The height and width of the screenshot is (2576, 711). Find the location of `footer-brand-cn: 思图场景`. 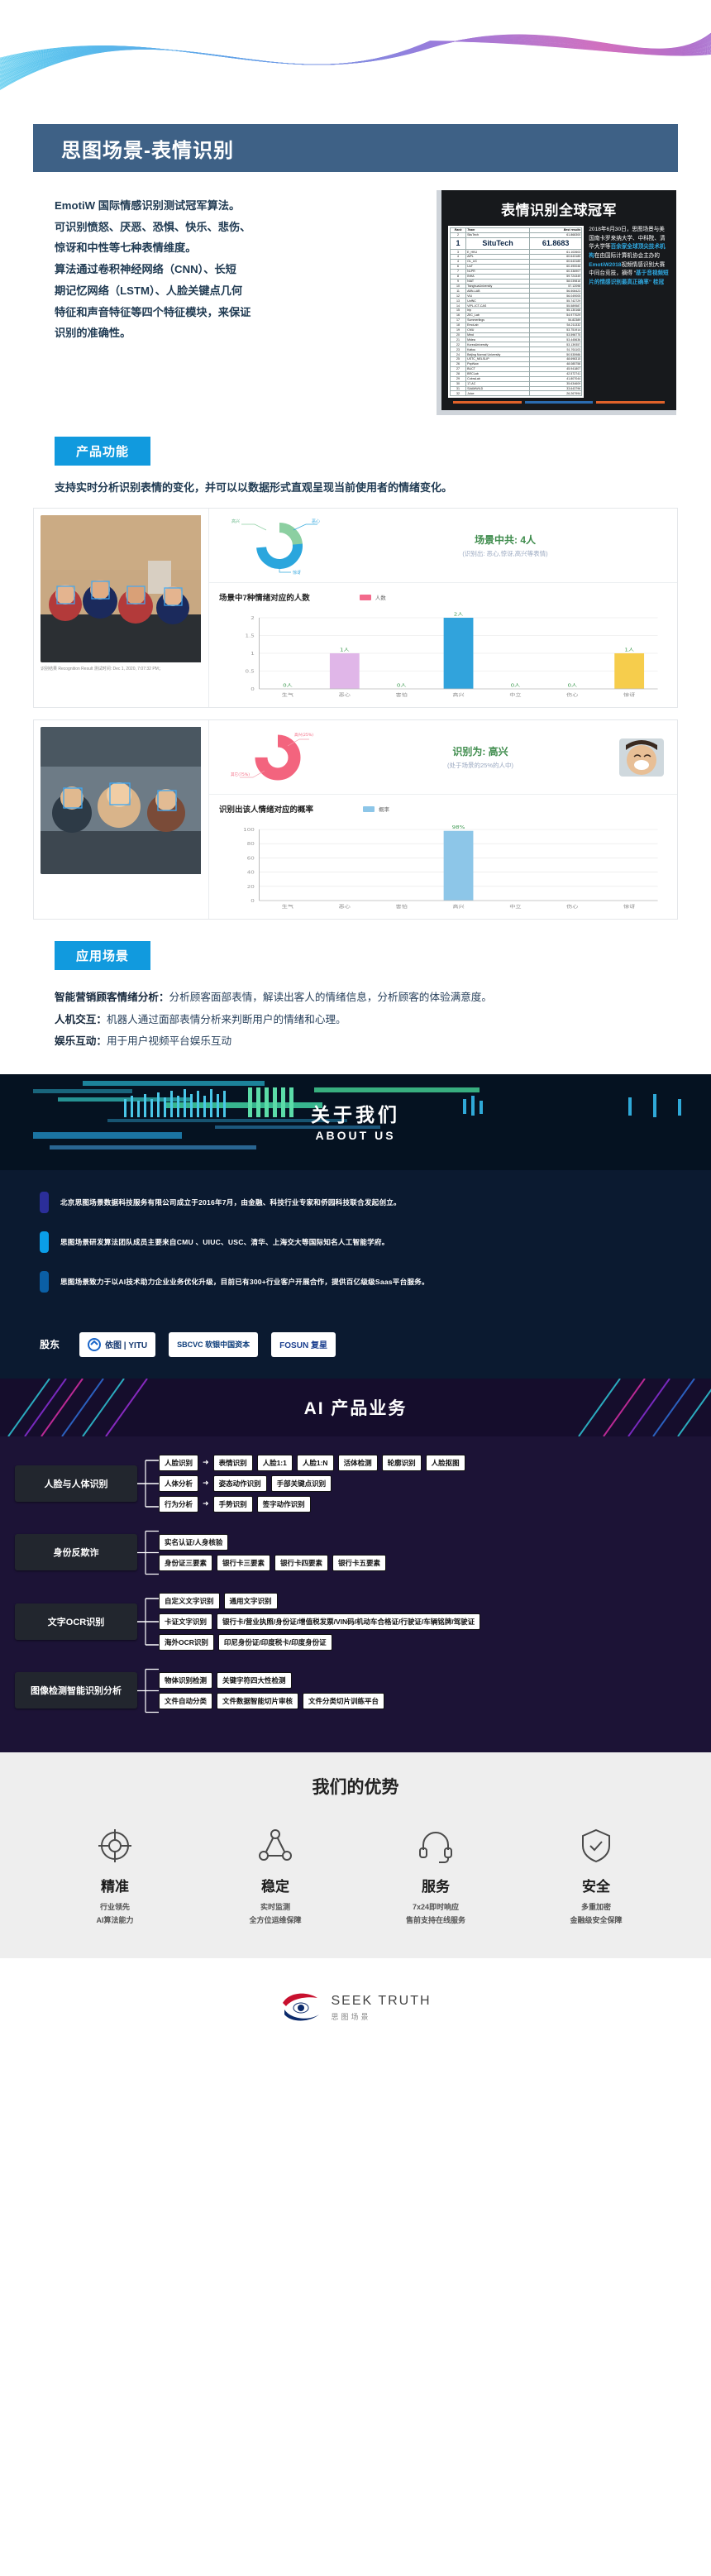

footer-brand-cn: 思图场景 is located at coordinates (351, 2017).